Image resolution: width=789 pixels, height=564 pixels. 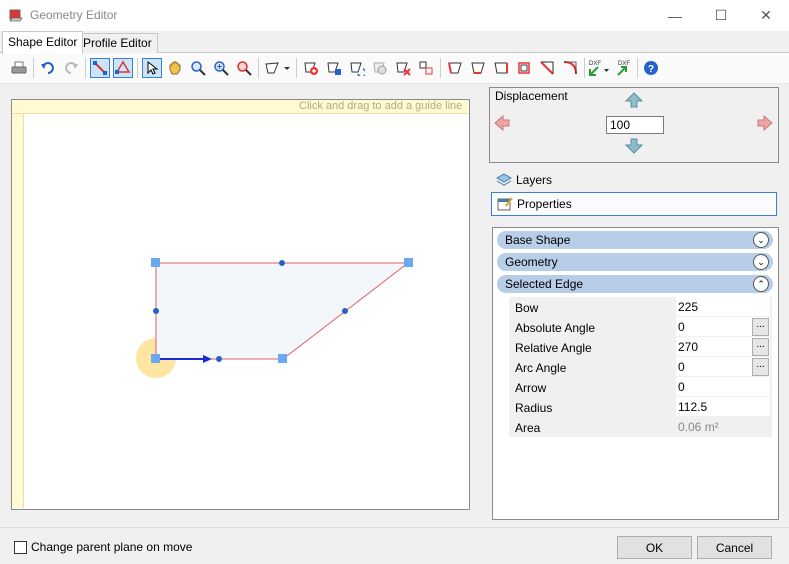 I want to click on group-base-shape: Base Shape ⌄, so click(x=635, y=240).